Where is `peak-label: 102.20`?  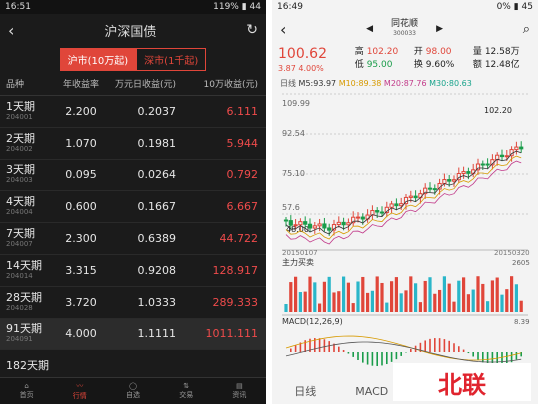 peak-label: 102.20 is located at coordinates (498, 110).